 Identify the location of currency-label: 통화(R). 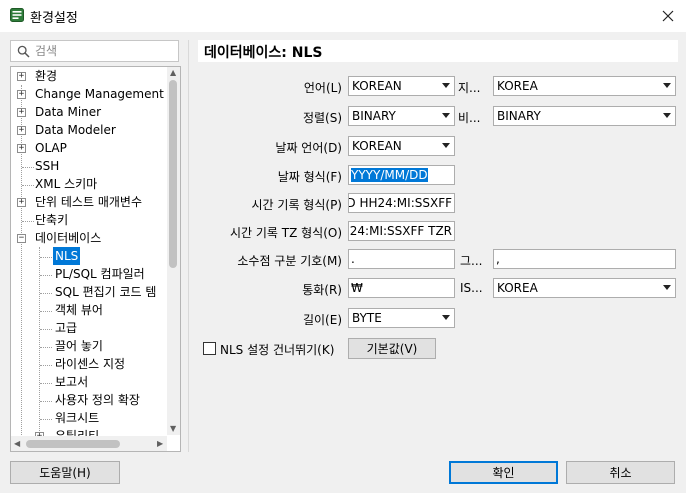
(322, 290).